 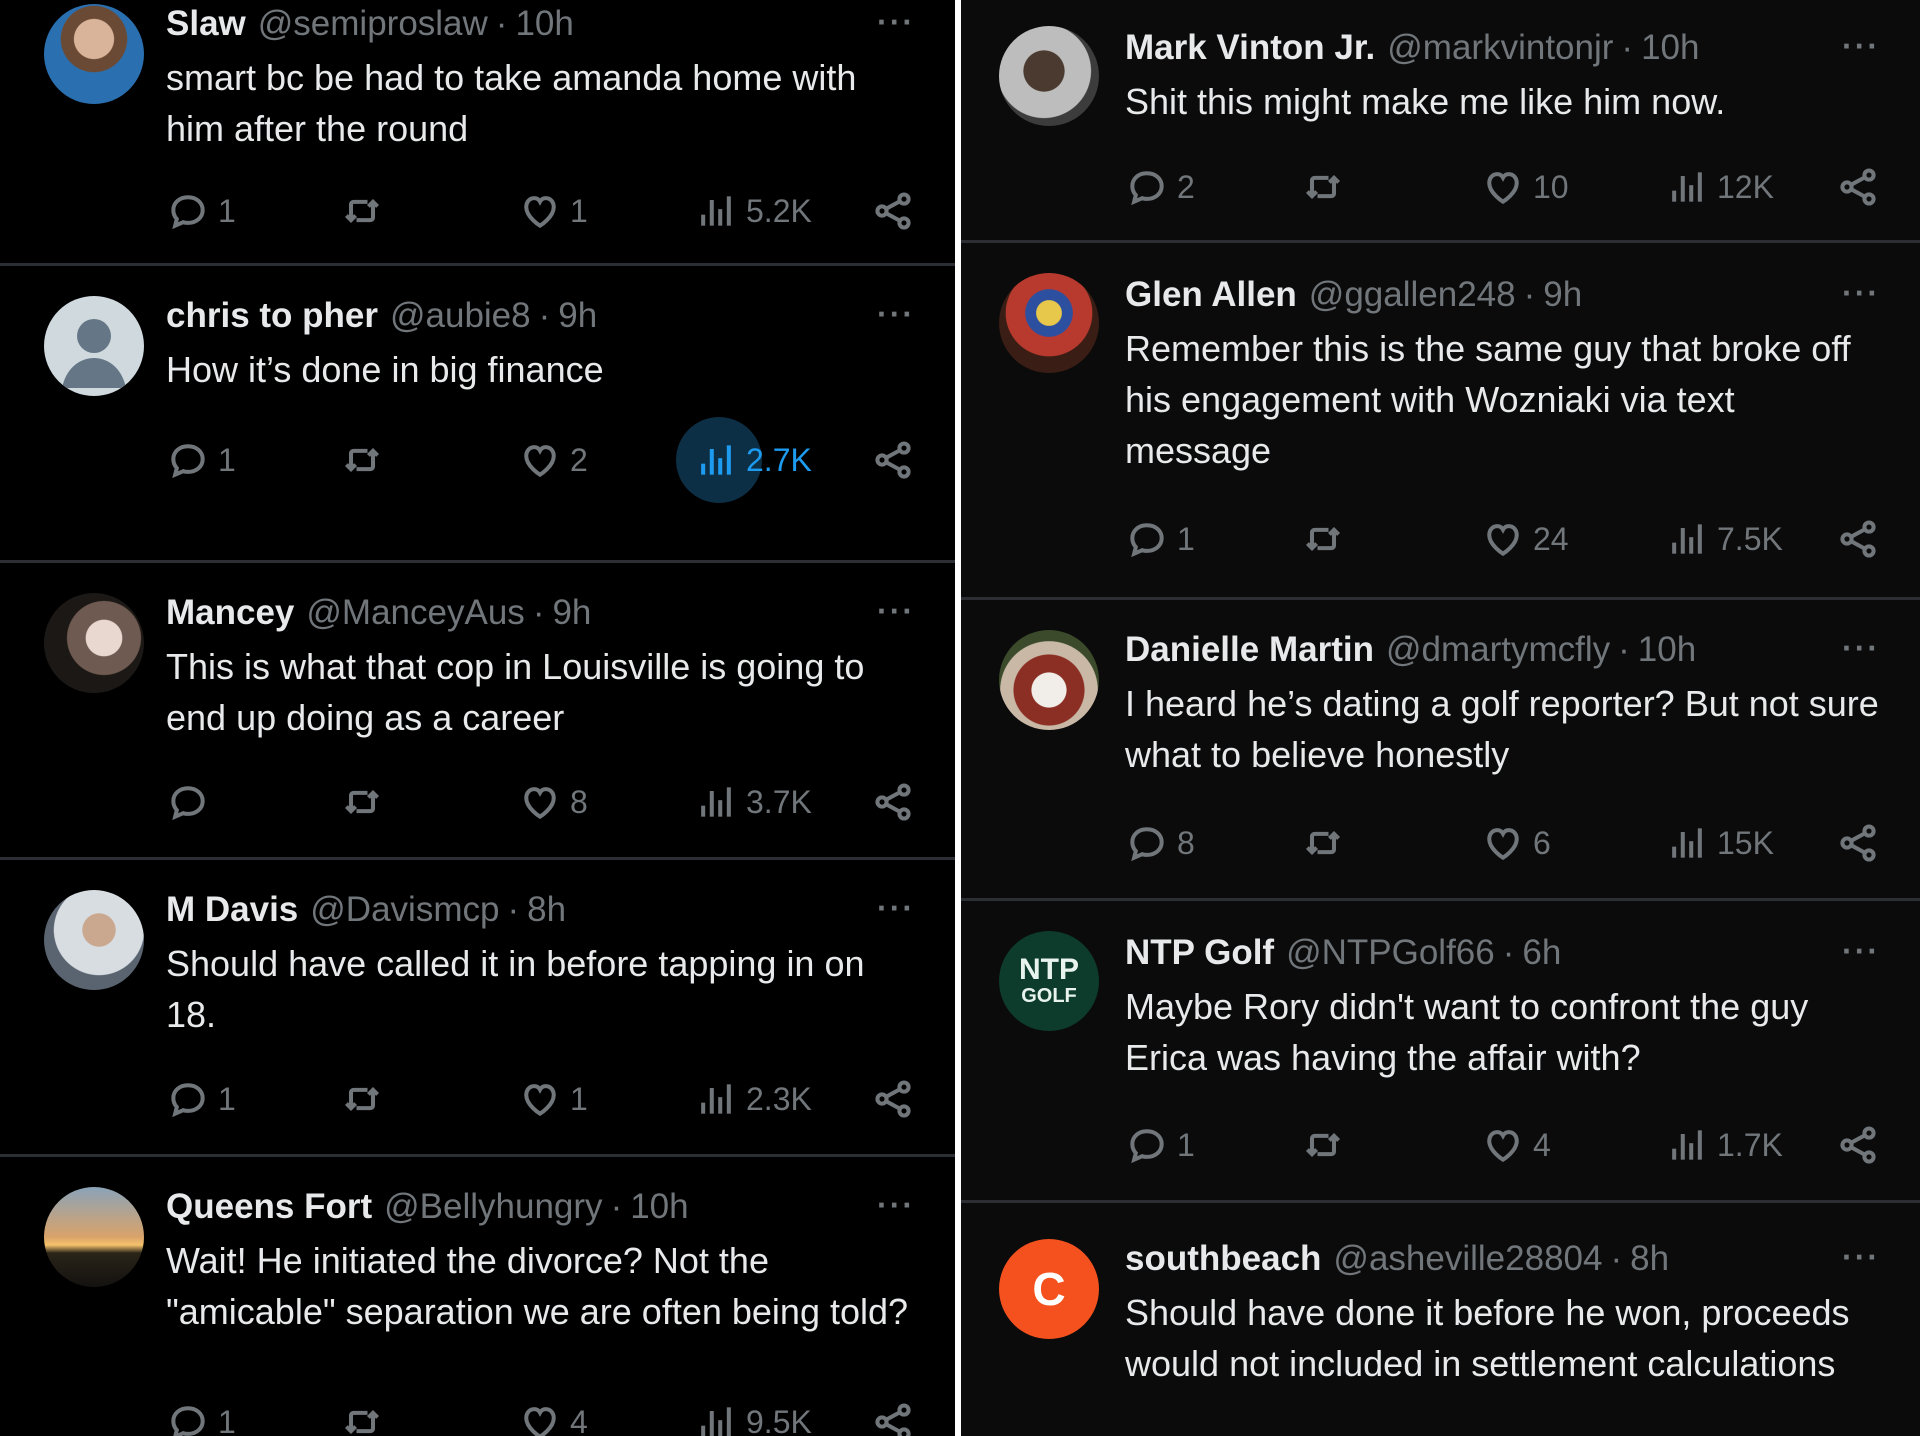 I want to click on display-name: Glen Allen, so click(x=1211, y=295).